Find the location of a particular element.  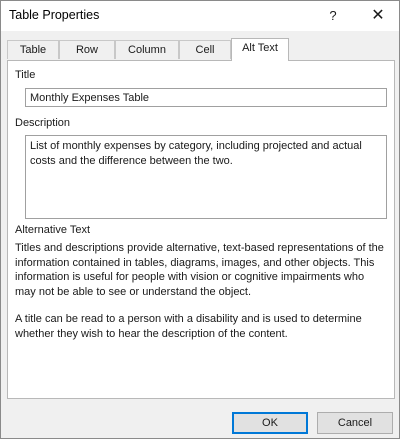

dialog-title: Table Properties is located at coordinates (54, 15).